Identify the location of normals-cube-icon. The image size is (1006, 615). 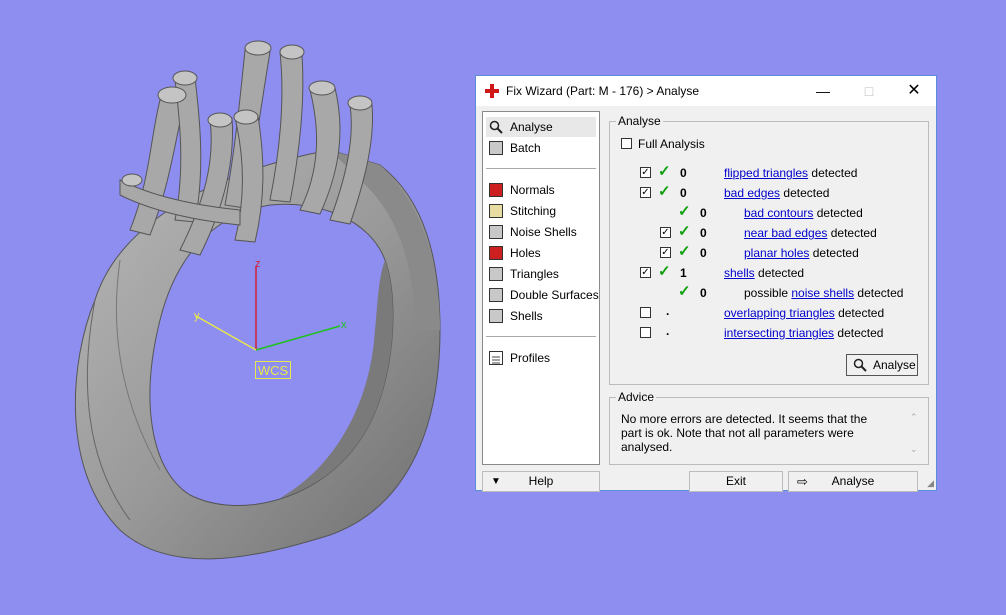
(496, 190).